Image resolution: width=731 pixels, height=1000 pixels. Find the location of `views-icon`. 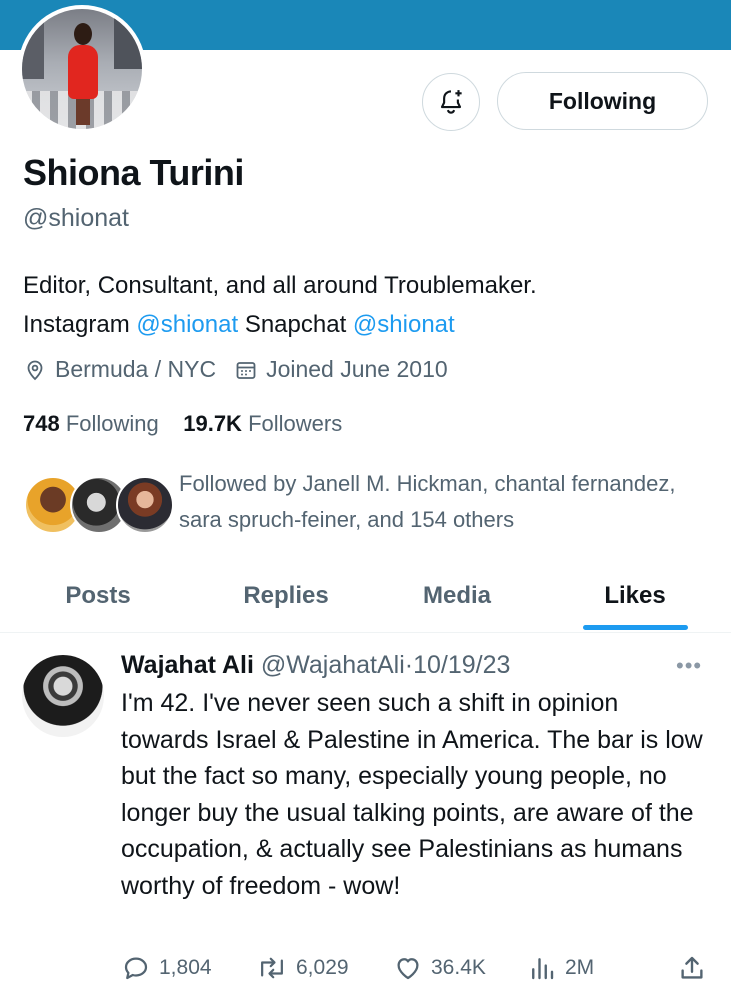

views-icon is located at coordinates (543, 969).